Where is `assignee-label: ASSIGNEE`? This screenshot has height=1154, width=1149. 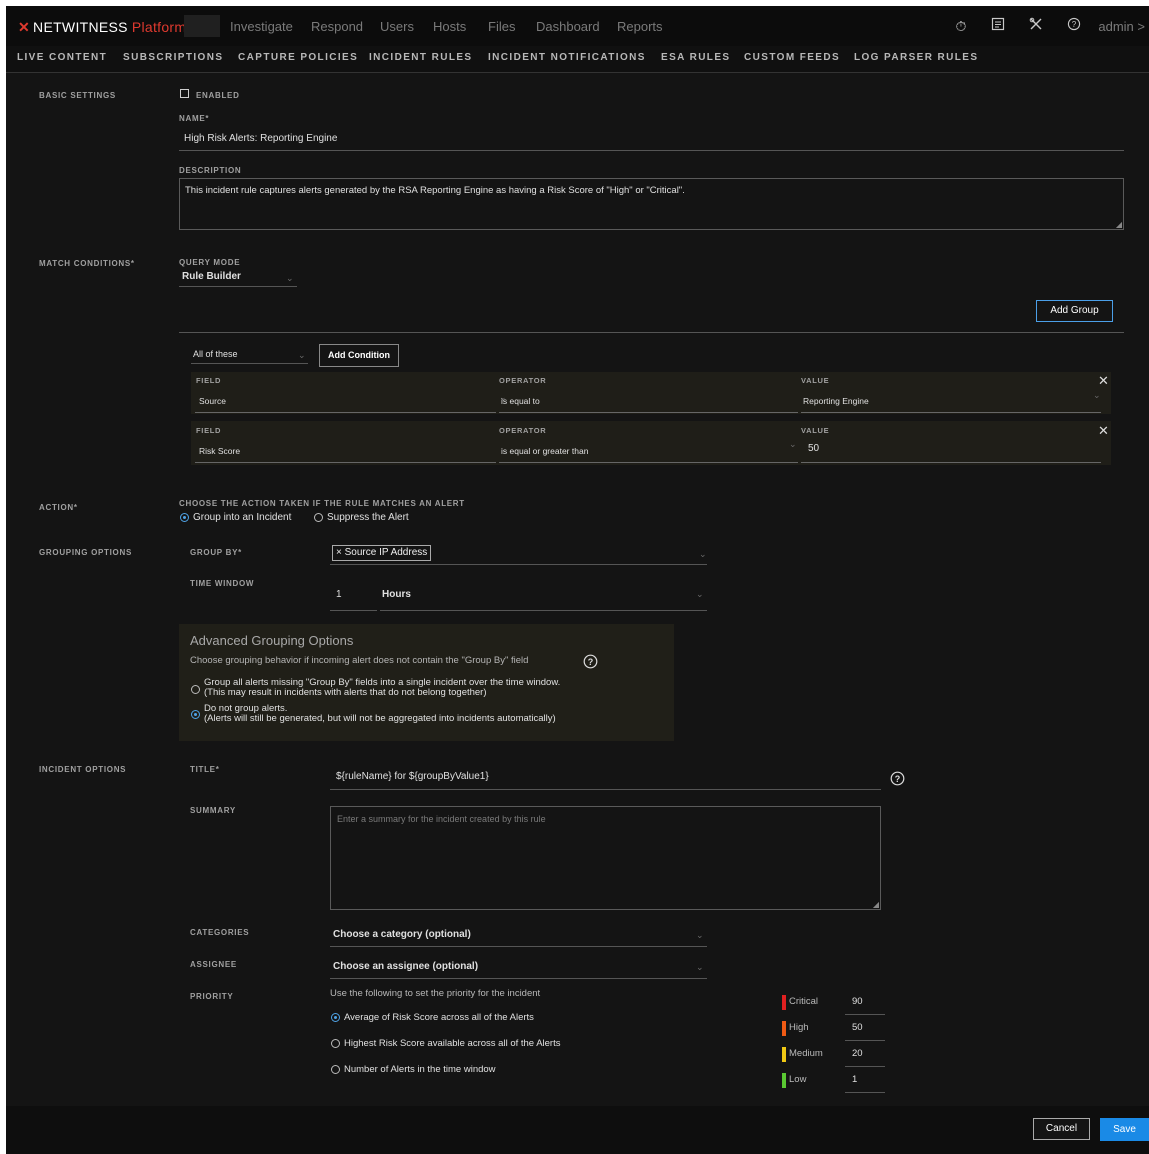 assignee-label: ASSIGNEE is located at coordinates (213, 964).